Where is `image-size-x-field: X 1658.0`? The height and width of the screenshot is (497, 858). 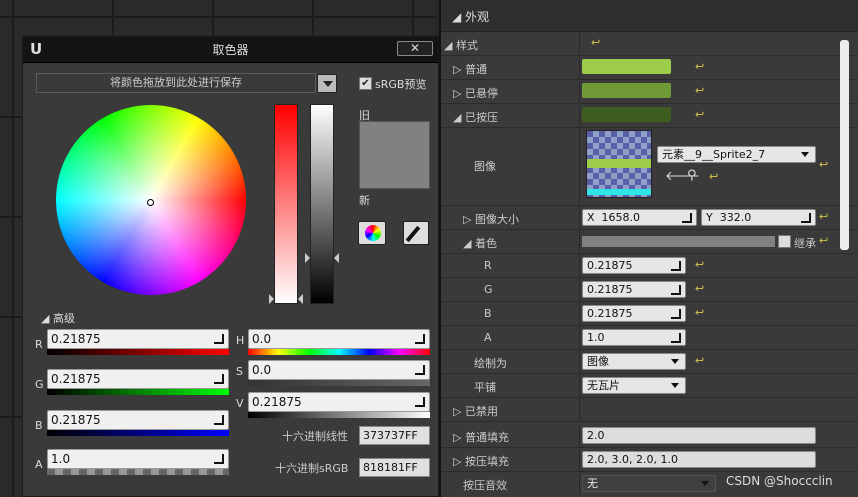
image-size-x-field: X 1658.0 is located at coordinates (639, 217).